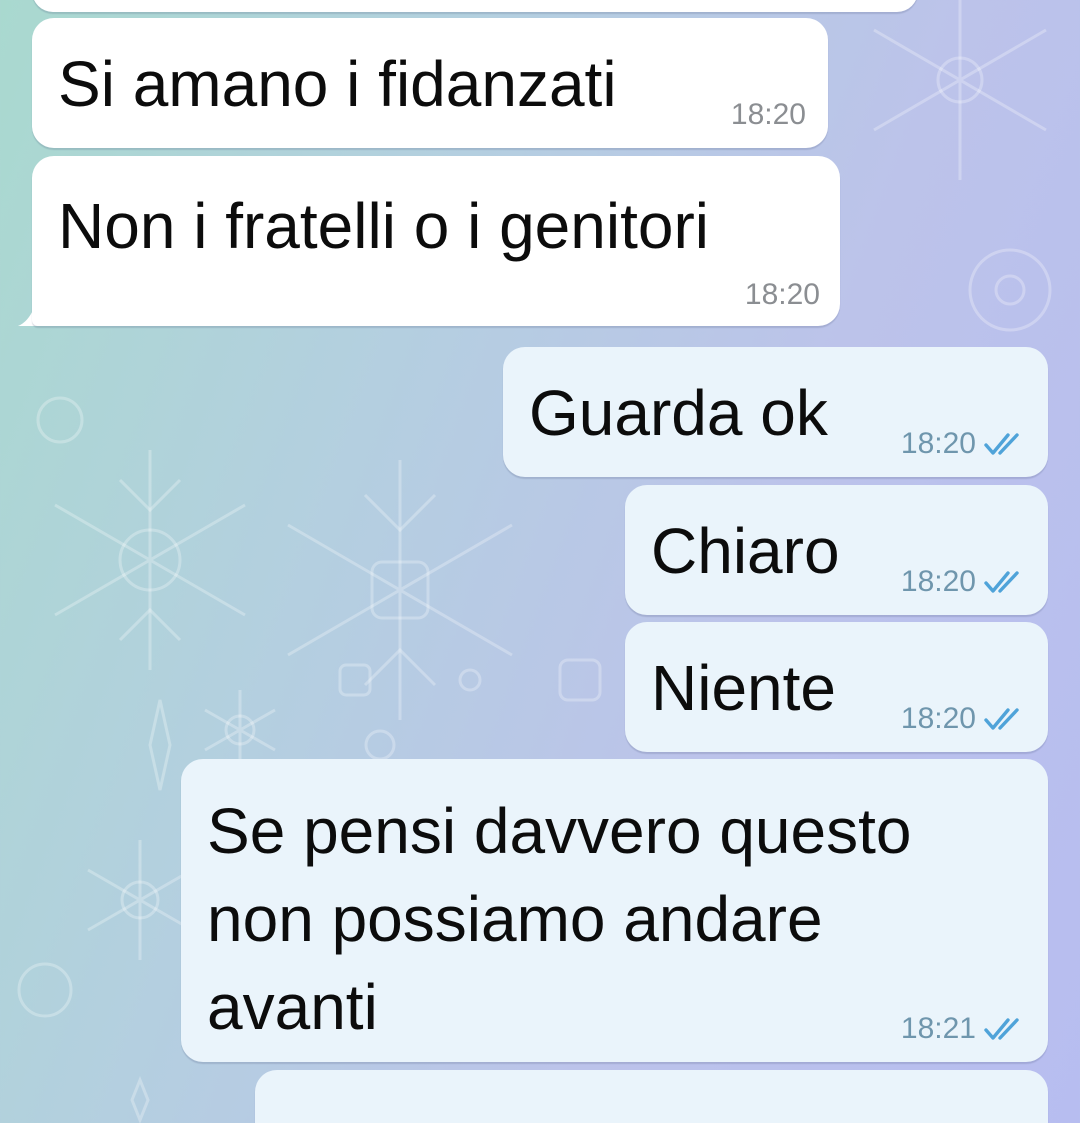 The width and height of the screenshot is (1080, 1123). Describe the element at coordinates (559, 831) in the screenshot. I see `message-text-line: Se pensi davvero questo` at that location.